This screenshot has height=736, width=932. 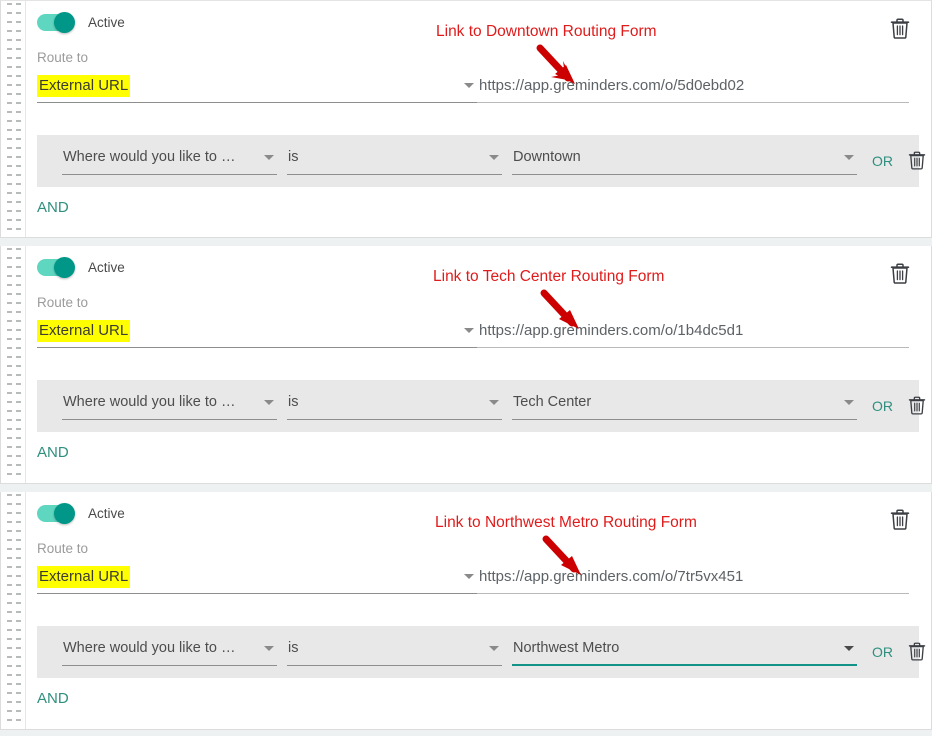 I want to click on condition-value: Tech Center, so click(x=552, y=402).